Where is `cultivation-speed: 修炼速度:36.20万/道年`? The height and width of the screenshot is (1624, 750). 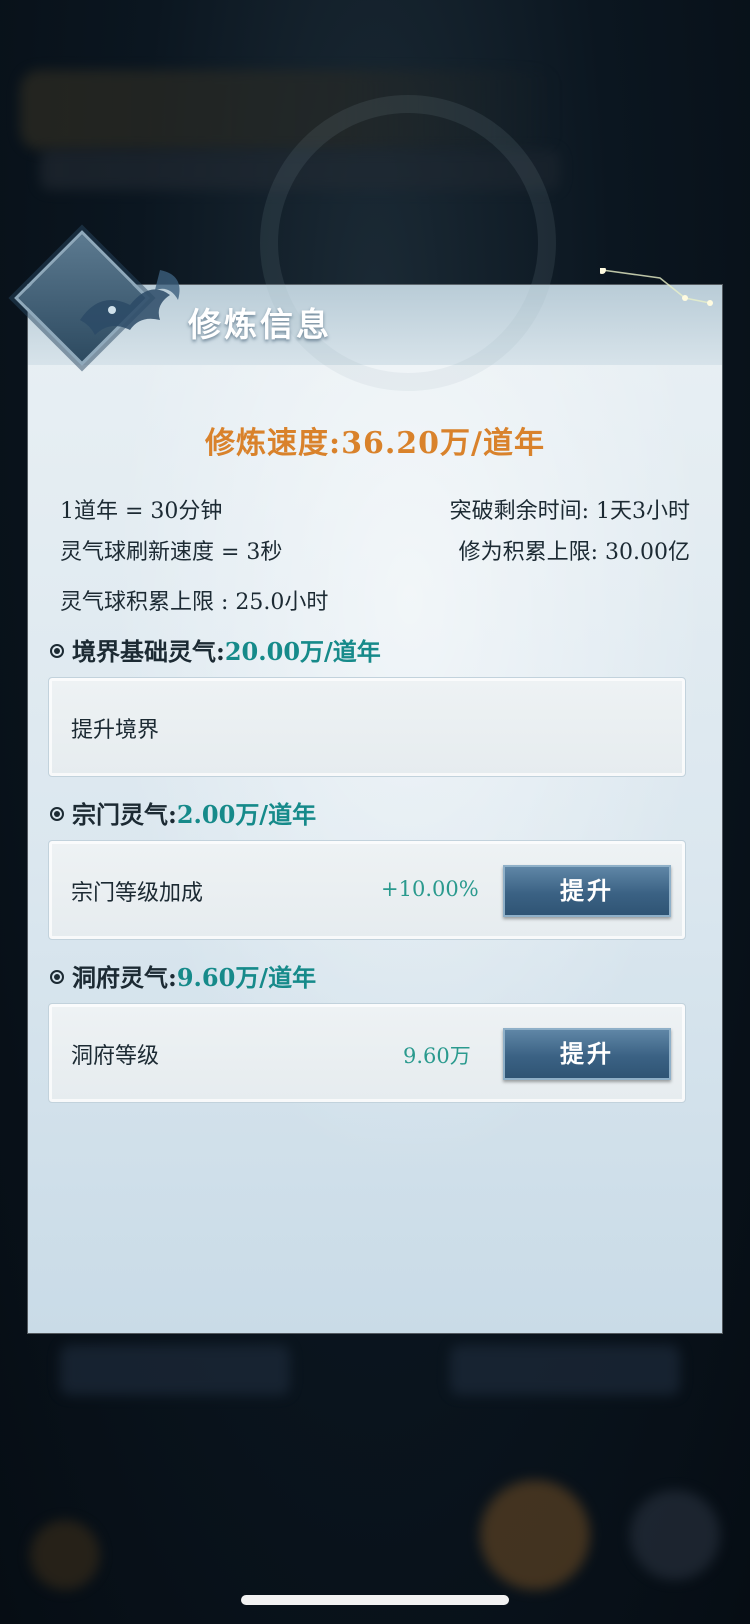
cultivation-speed: 修炼速度:36.20万/道年 is located at coordinates (375, 443).